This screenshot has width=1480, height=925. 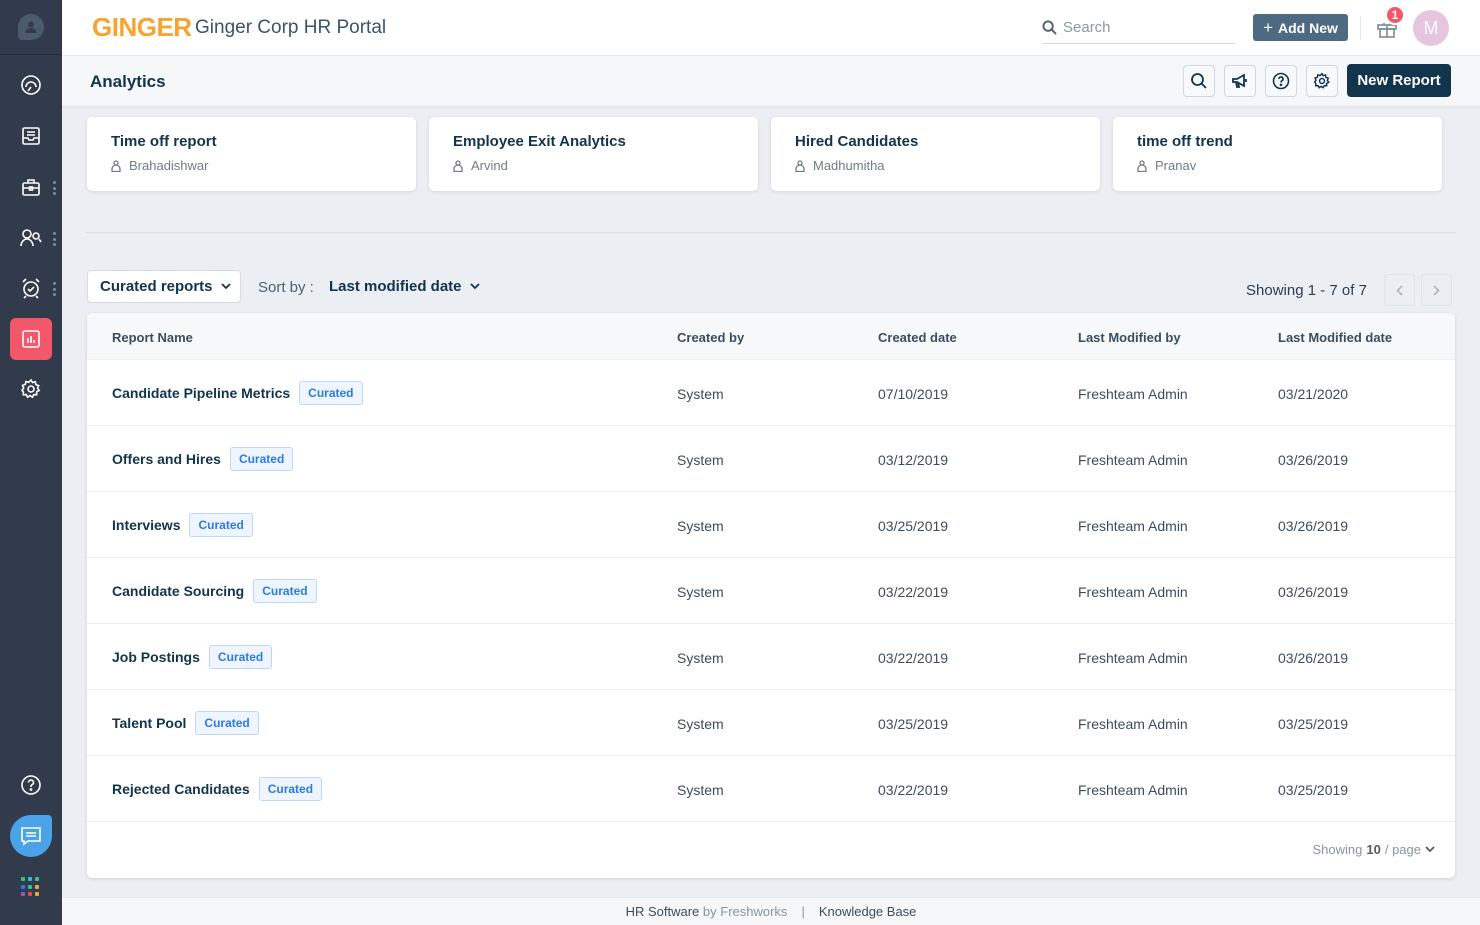 What do you see at coordinates (1322, 81) in the screenshot?
I see `settings-button` at bounding box center [1322, 81].